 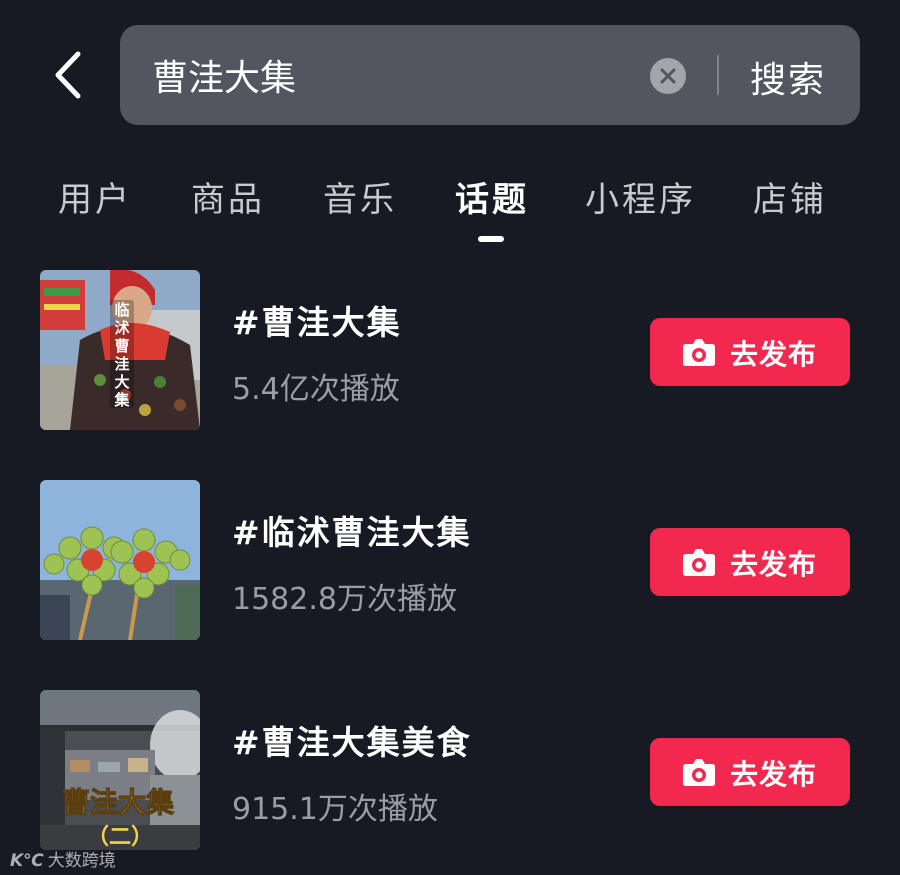 What do you see at coordinates (228, 196) in the screenshot?
I see `tab-products: 商品` at bounding box center [228, 196].